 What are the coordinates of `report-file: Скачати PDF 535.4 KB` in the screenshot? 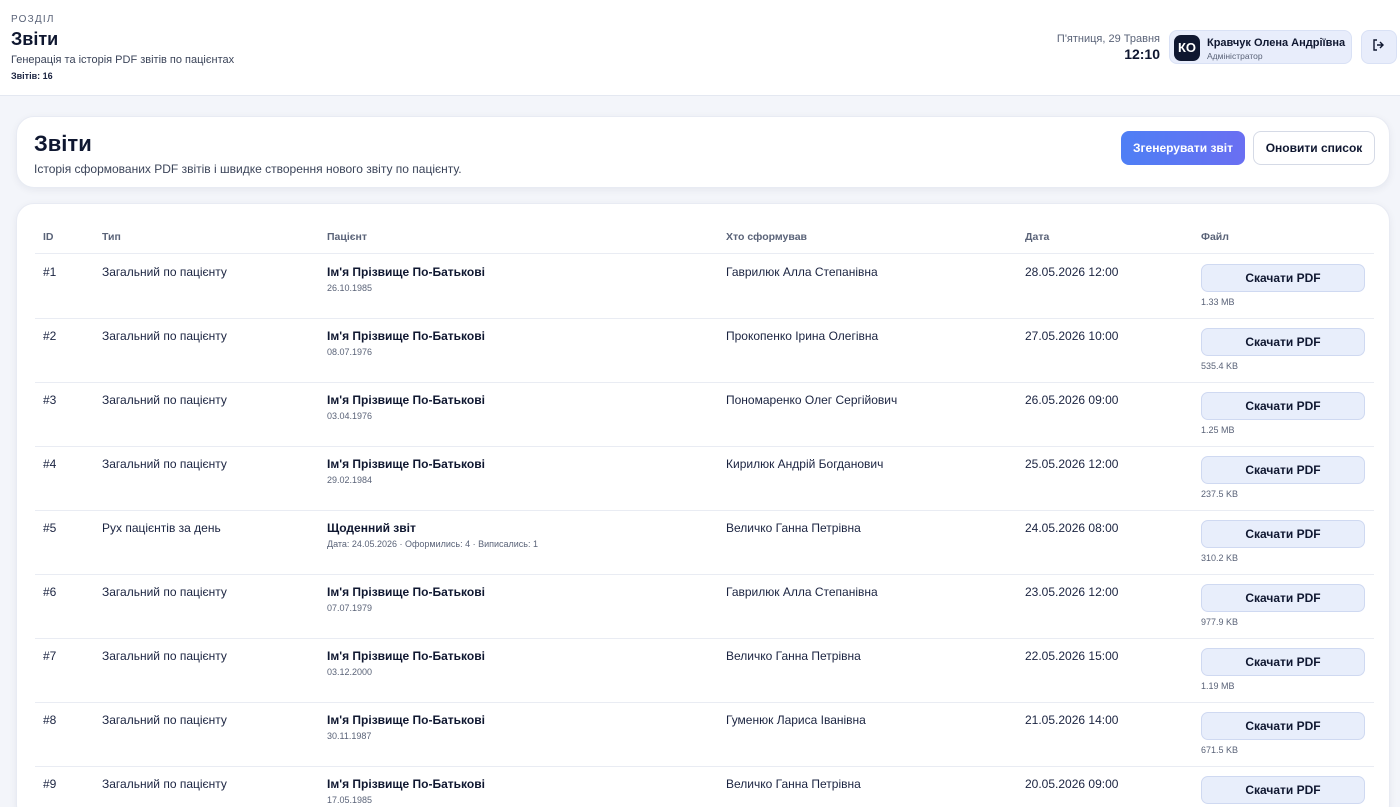 It's located at (1283, 349).